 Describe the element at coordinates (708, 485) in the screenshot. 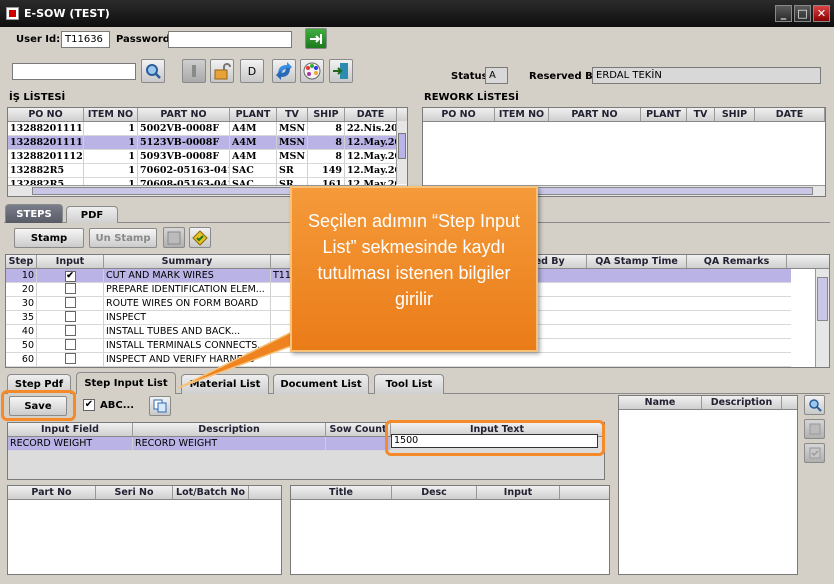

I see `name-description-table: Name Description` at that location.